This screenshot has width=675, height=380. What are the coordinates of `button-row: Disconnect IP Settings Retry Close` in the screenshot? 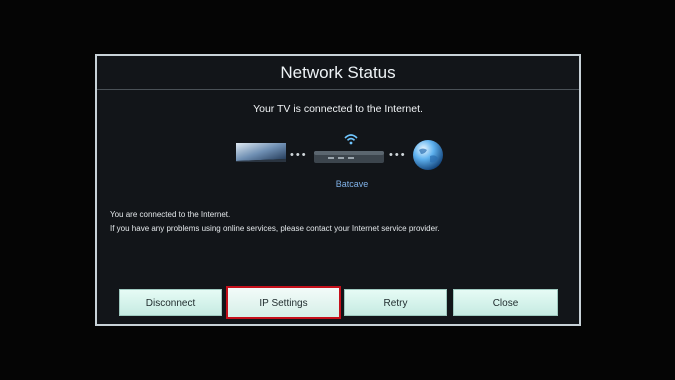 It's located at (338, 302).